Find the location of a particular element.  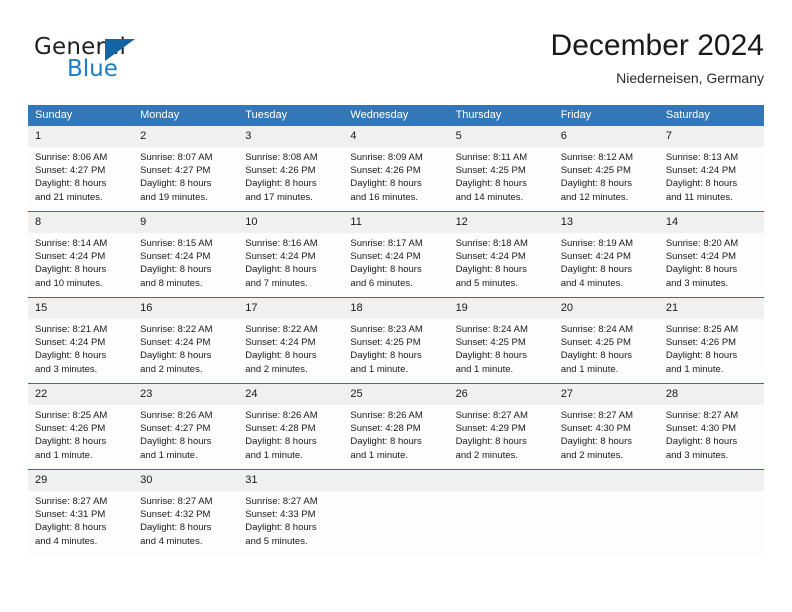

day-number: 30 is located at coordinates (186, 480).